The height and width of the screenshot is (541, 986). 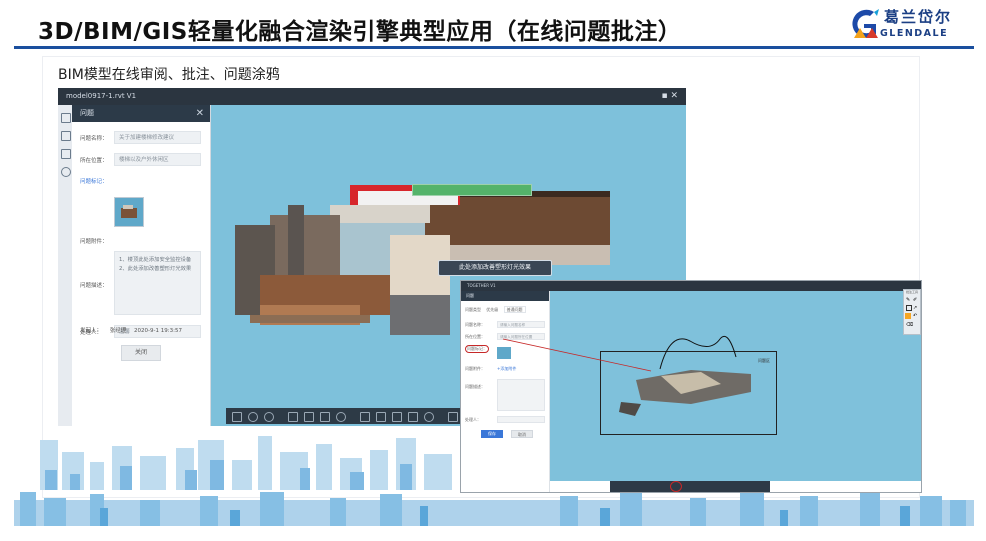 I want to click on brush-icon: ✐, so click(x=915, y=300).